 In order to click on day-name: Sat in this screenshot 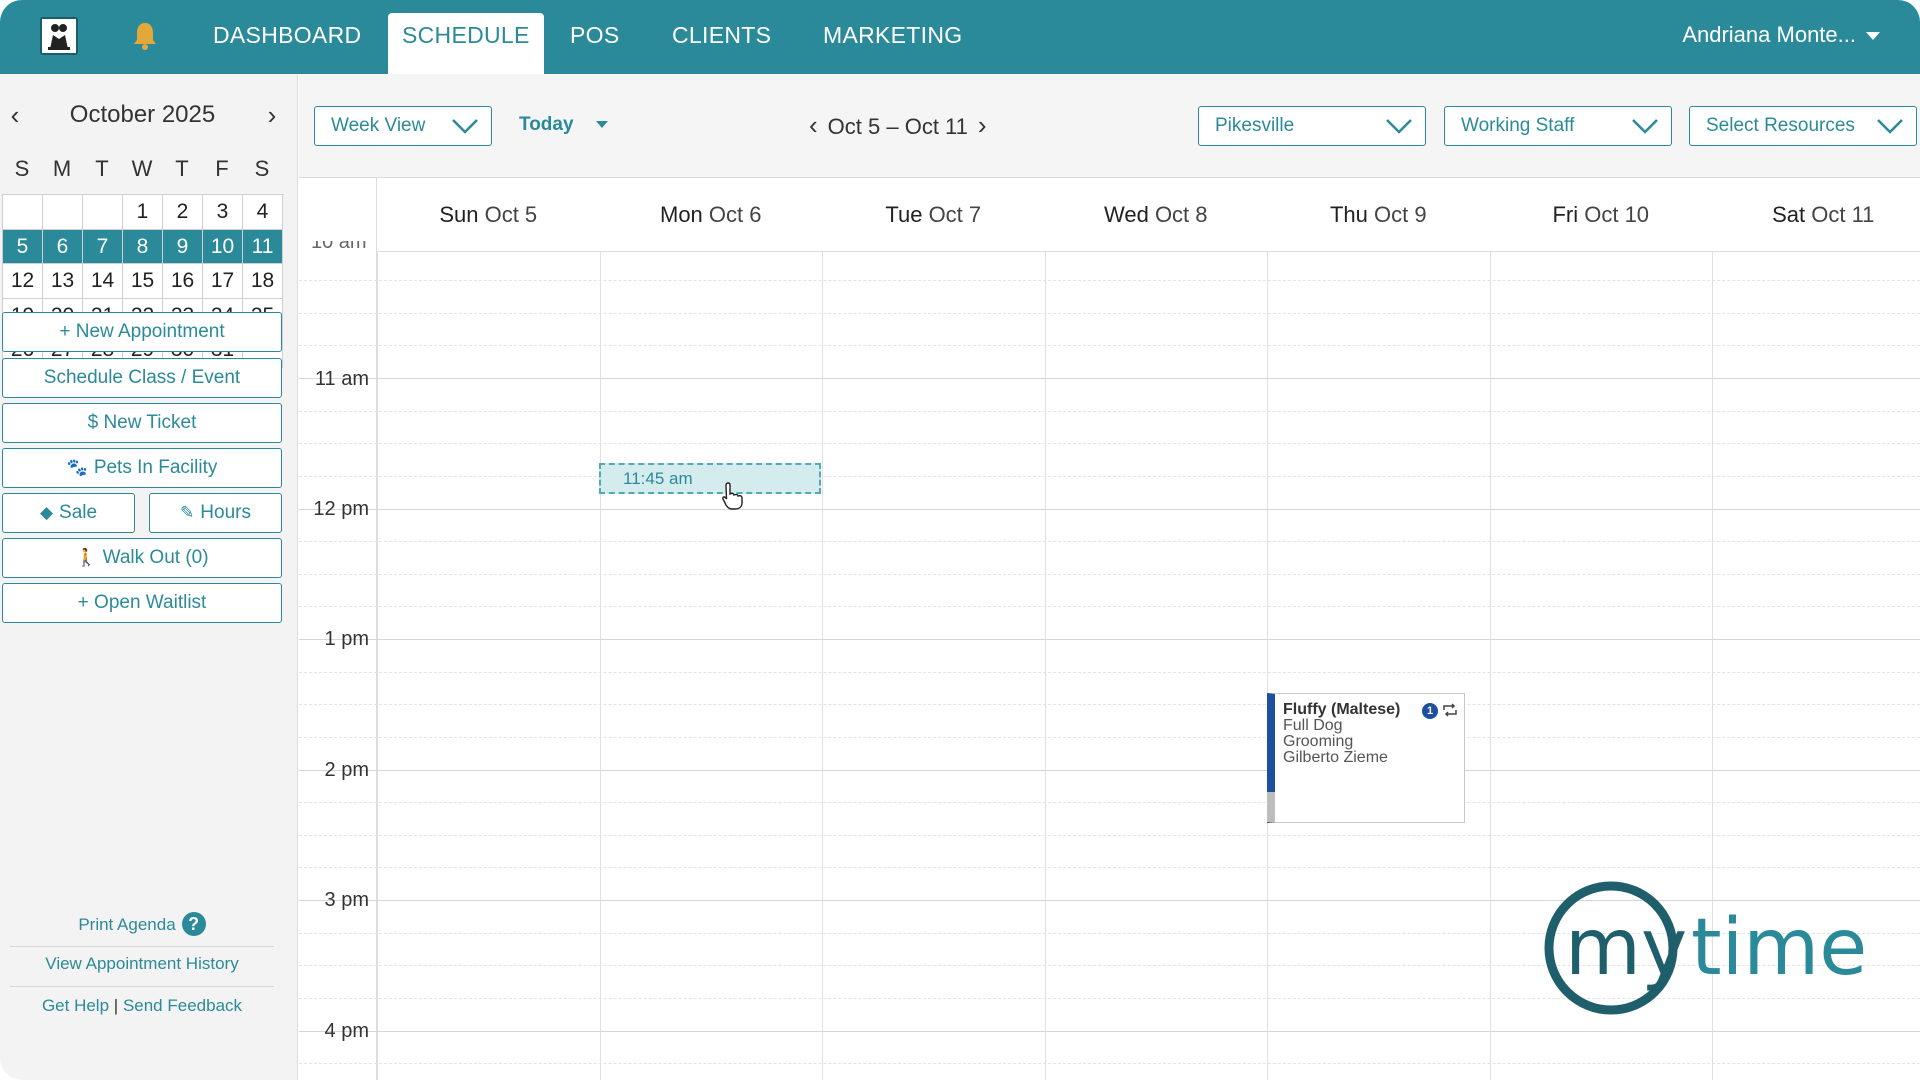, I will do `click(1789, 214)`.